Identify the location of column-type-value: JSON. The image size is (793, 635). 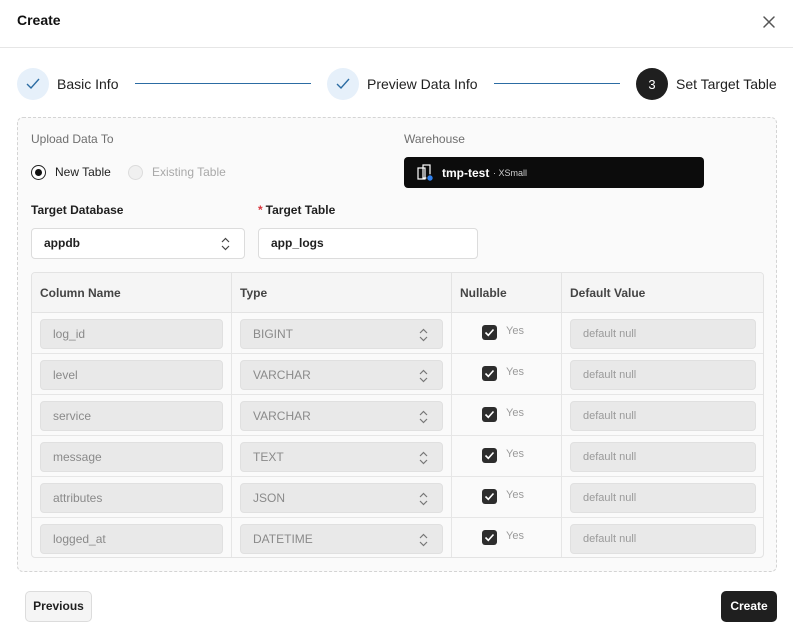
(269, 498).